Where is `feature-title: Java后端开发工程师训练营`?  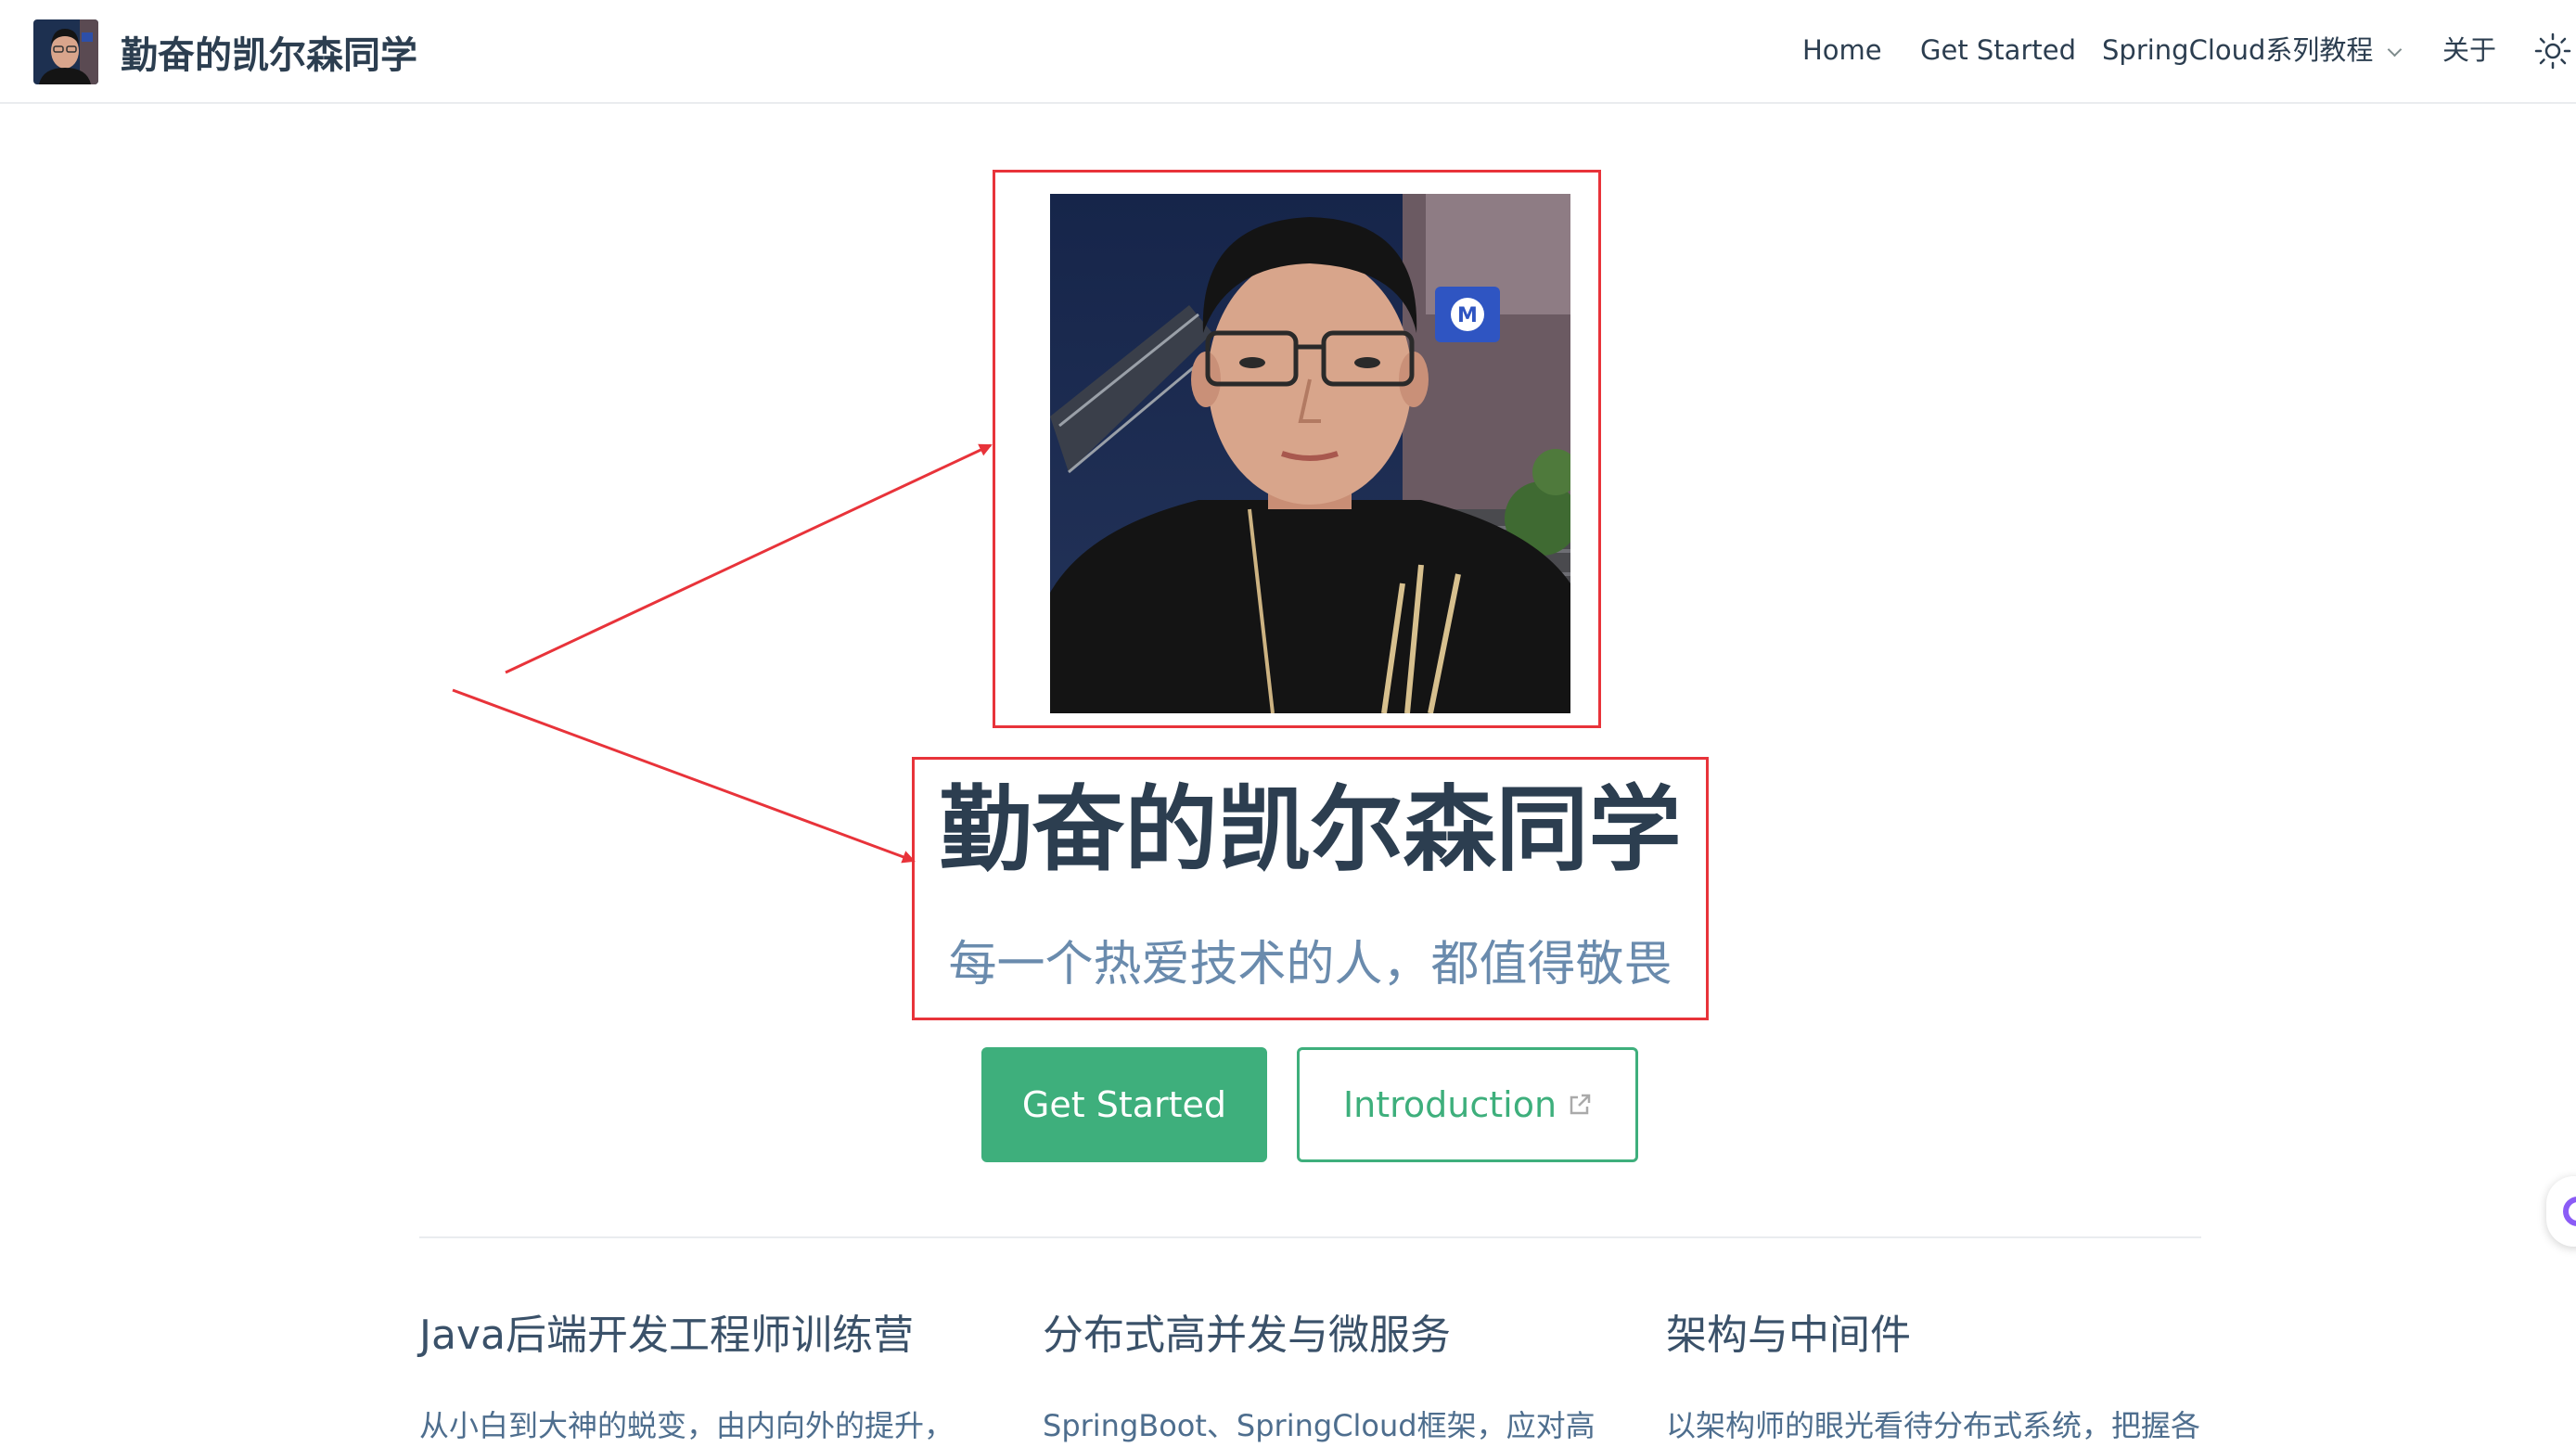
feature-title: Java后端开发工程师训练营 is located at coordinates (666, 1335).